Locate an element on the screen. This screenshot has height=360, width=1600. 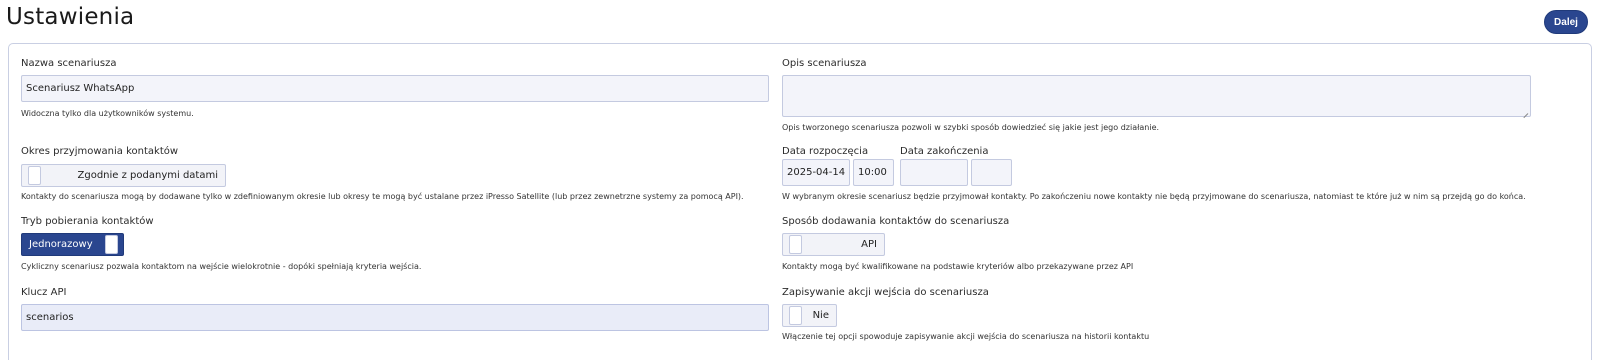
end-date-label: Data zakończenia is located at coordinates (944, 151).